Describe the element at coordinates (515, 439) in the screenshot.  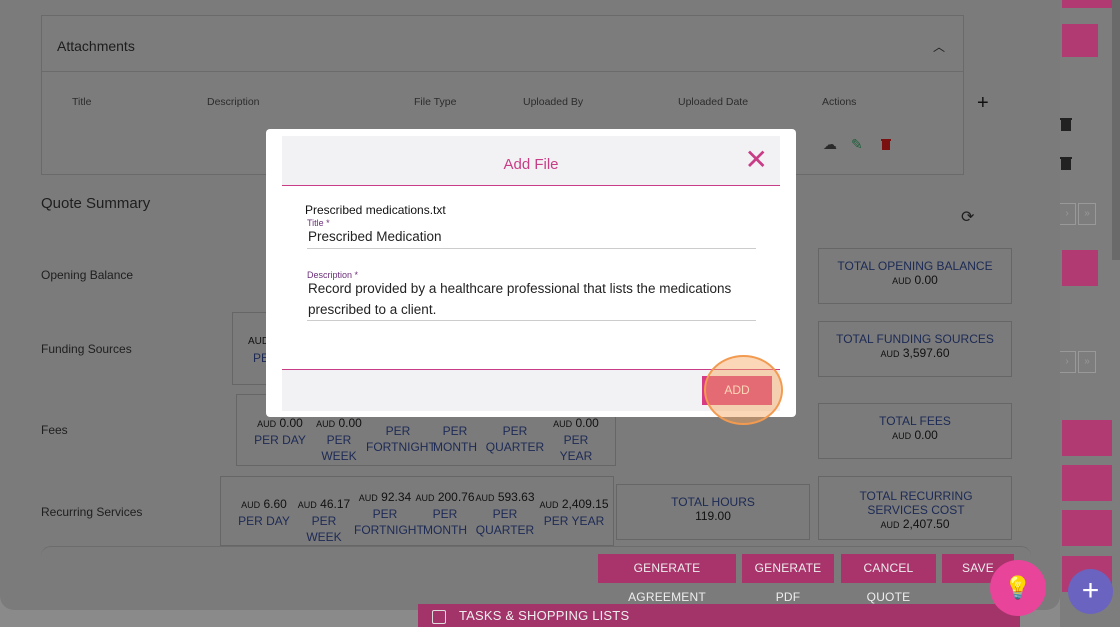
I see `fees-per-quarter: PER QUARTER` at that location.